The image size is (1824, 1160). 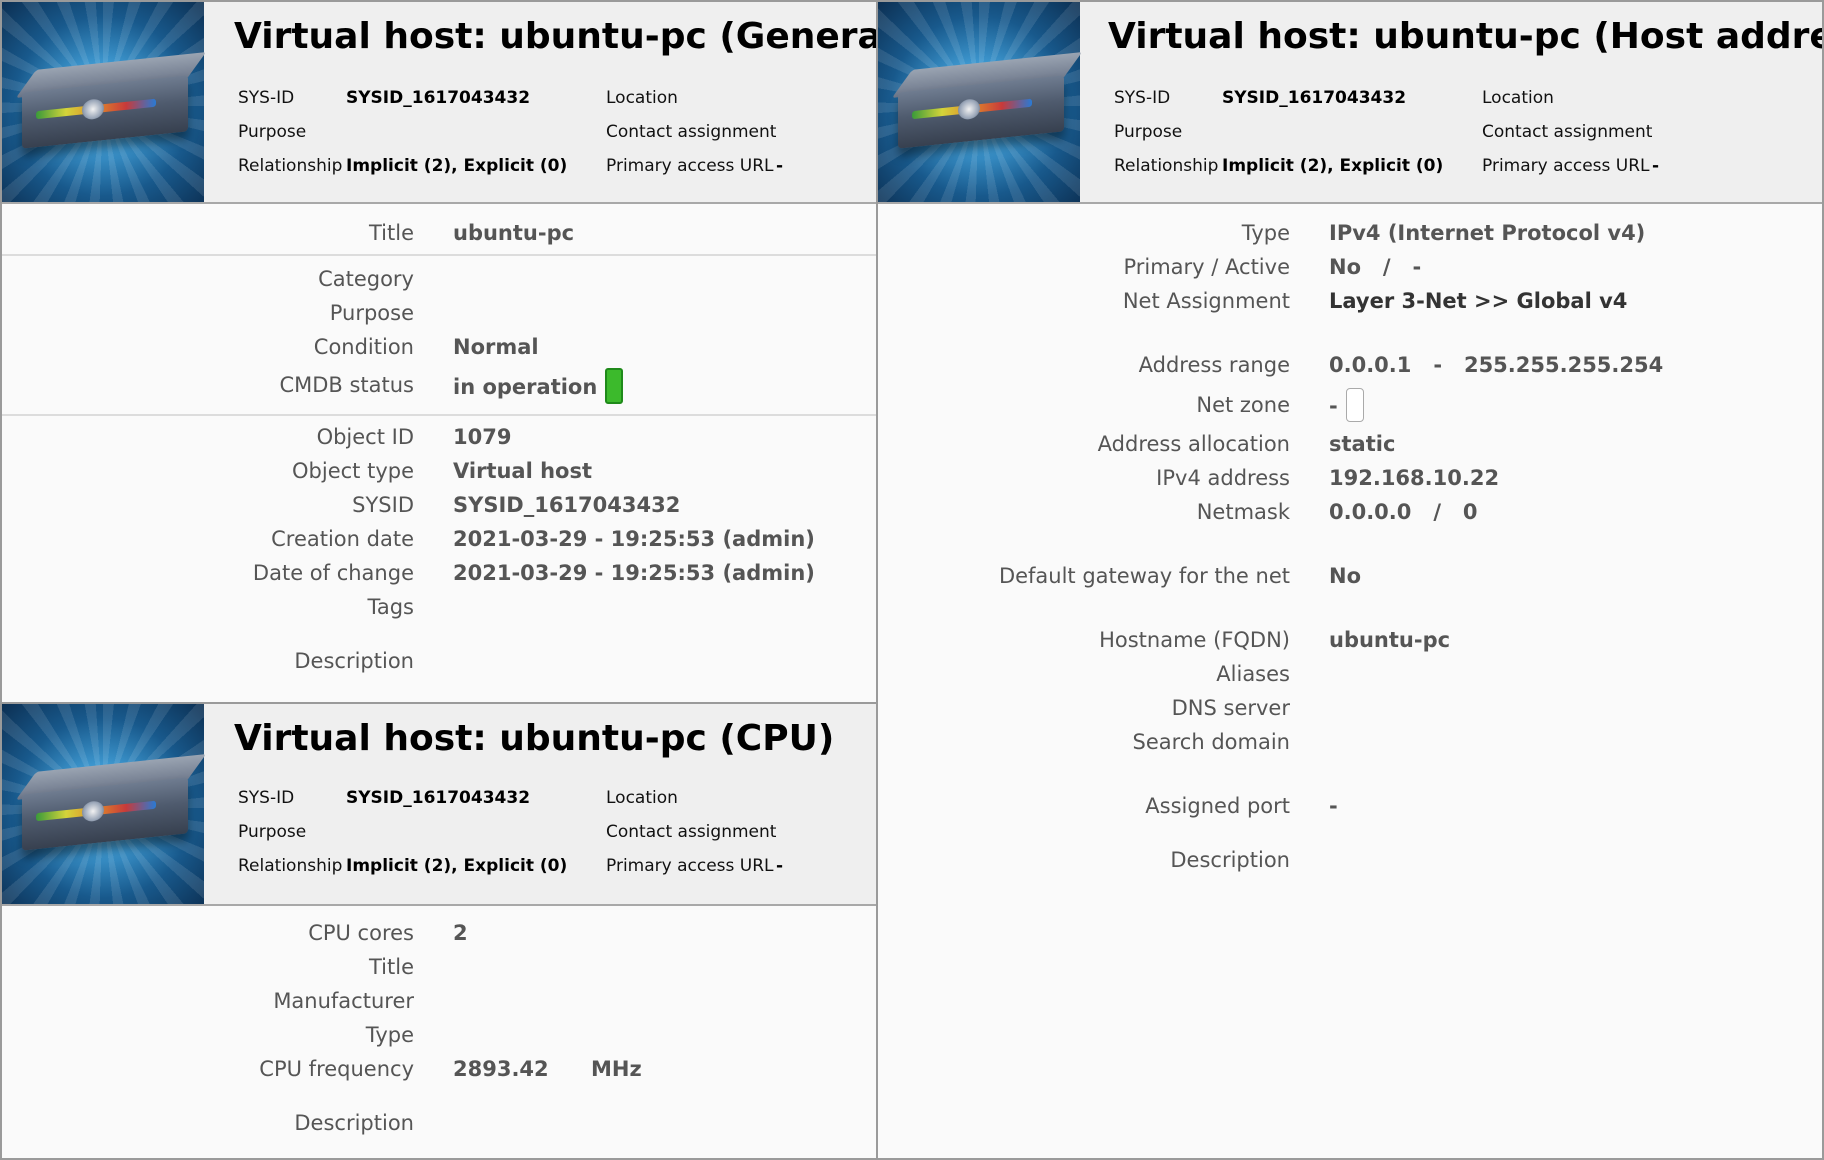 What do you see at coordinates (556, 36) in the screenshot?
I see `page-title: Virtual host: ubuntu-pc (General)` at bounding box center [556, 36].